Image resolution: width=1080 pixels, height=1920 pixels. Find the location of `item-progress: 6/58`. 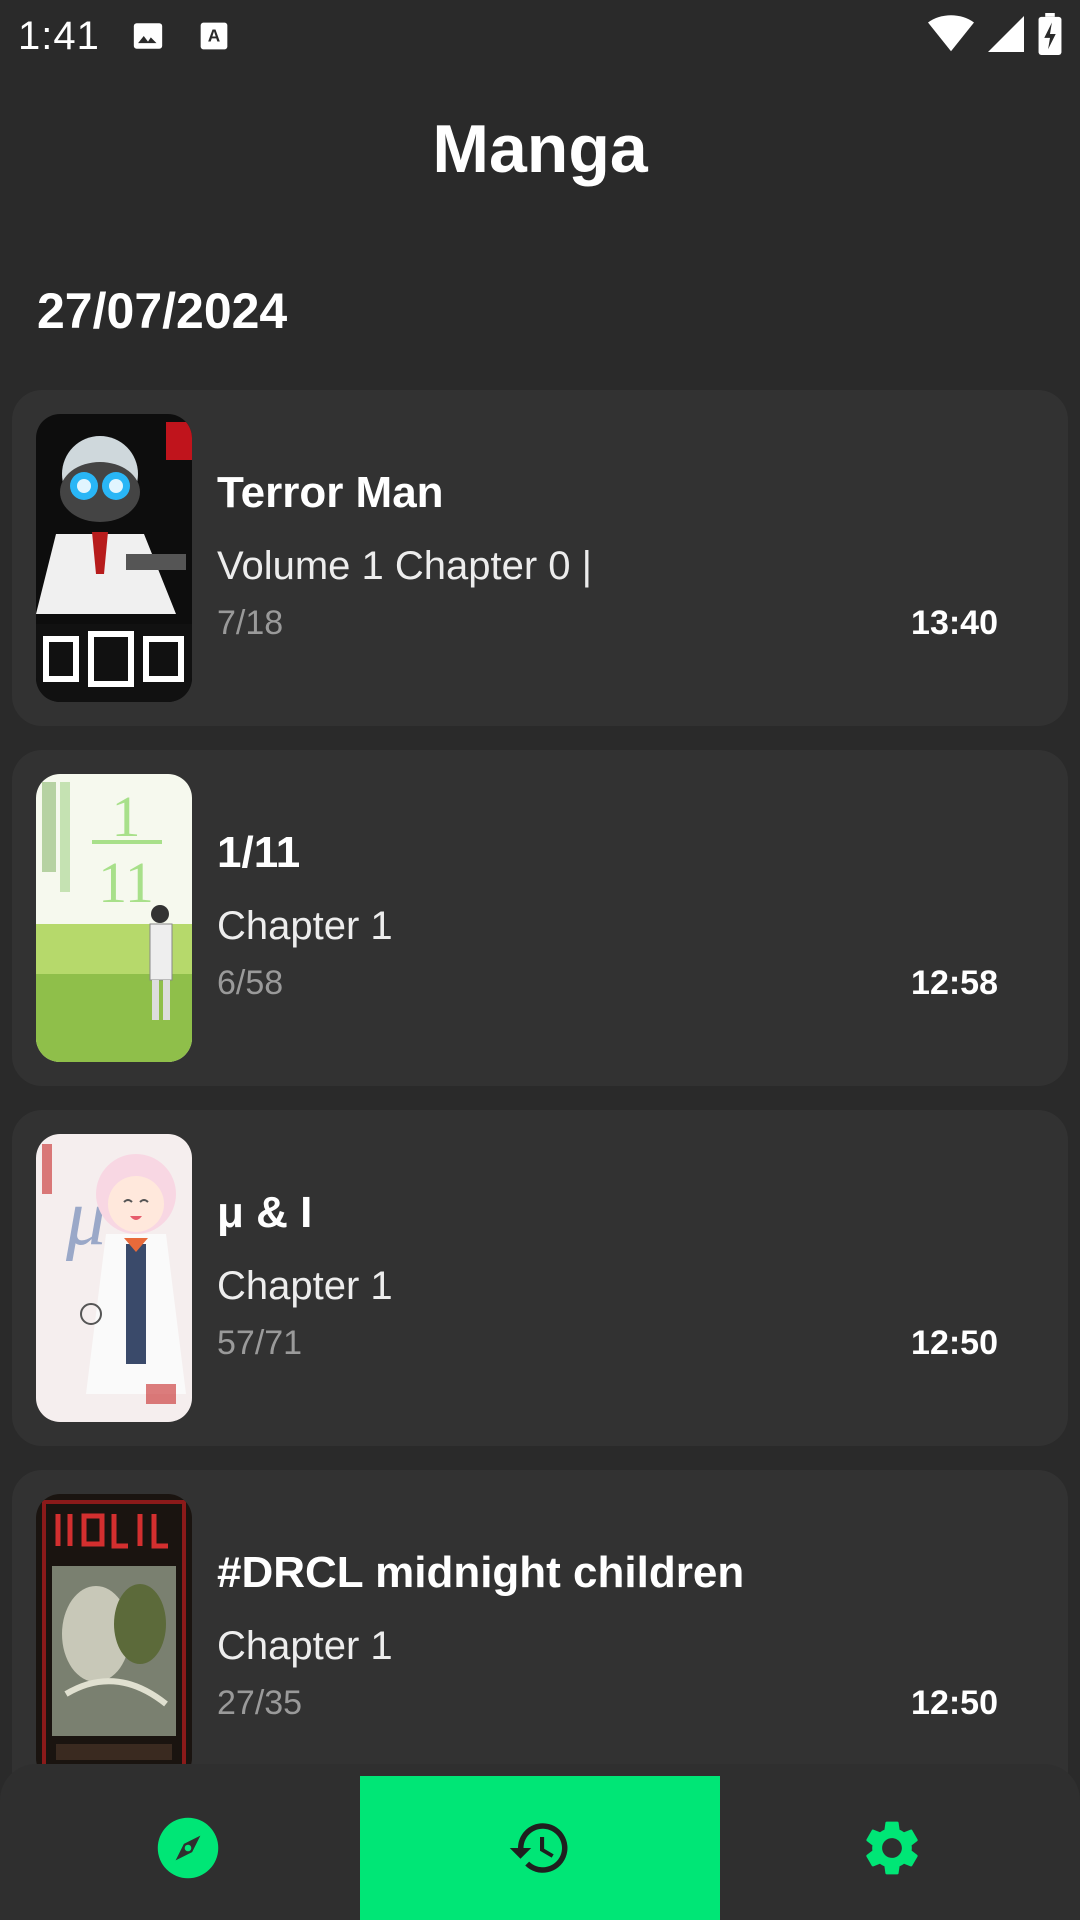

item-progress: 6/58 is located at coordinates (250, 983).